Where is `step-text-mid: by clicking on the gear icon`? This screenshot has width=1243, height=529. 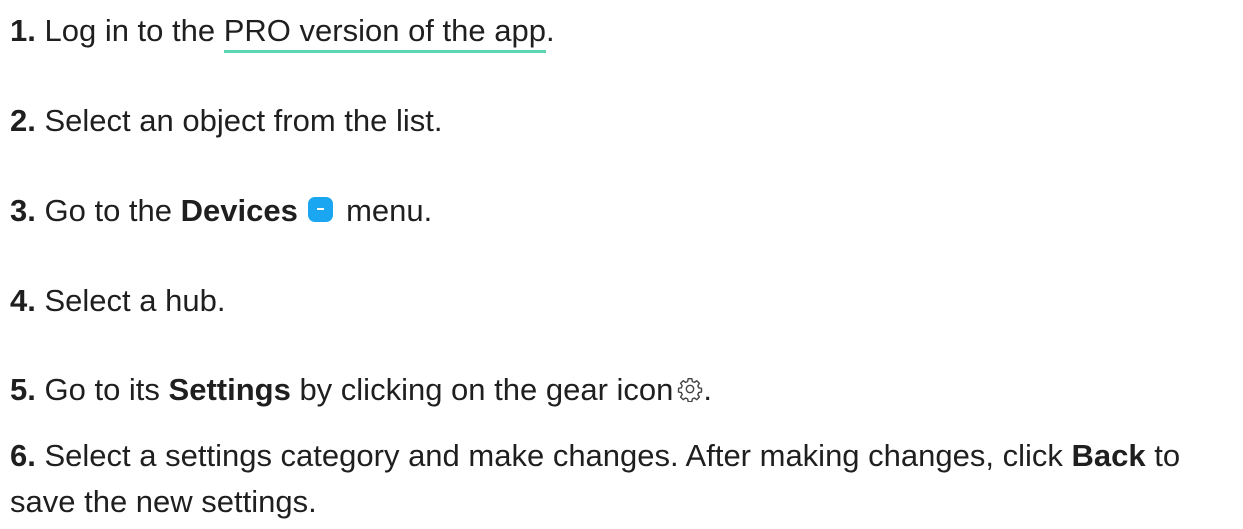
step-text-mid: by clicking on the gear icon is located at coordinates (482, 389).